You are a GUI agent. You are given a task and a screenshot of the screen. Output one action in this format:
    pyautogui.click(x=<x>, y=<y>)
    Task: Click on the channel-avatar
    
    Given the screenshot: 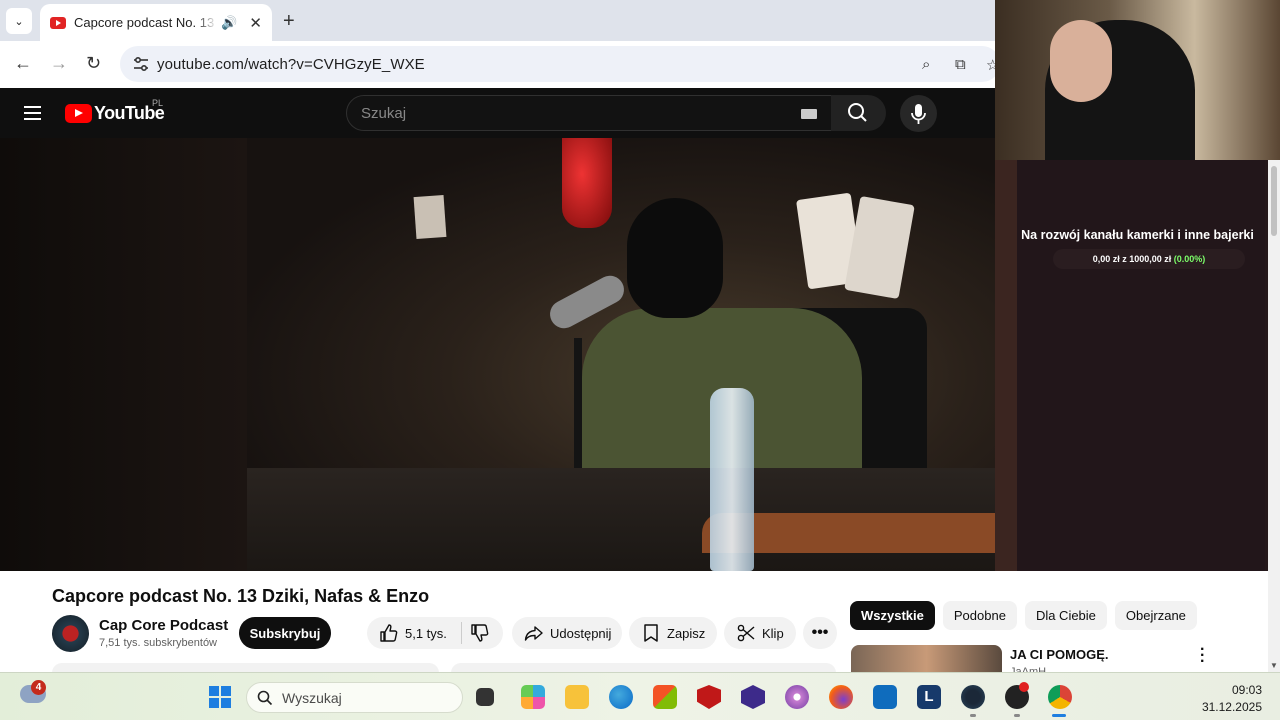 What is the action you would take?
    pyautogui.click(x=70, y=633)
    